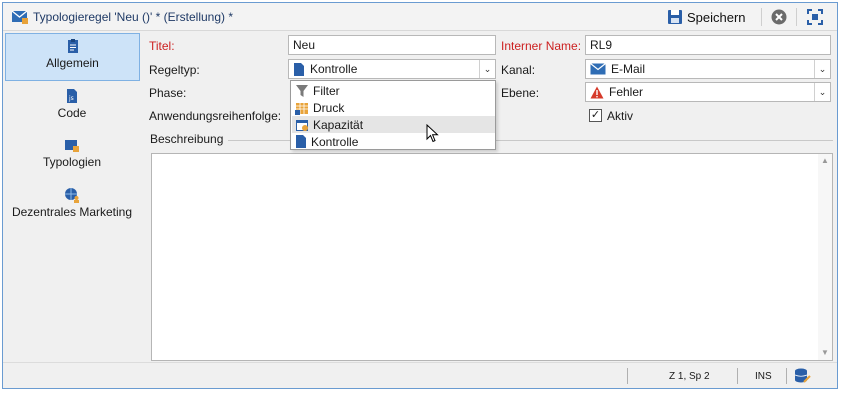 This screenshot has width=857, height=410. Describe the element at coordinates (334, 69) in the screenshot. I see `regeltyp-value: Kontrolle` at that location.